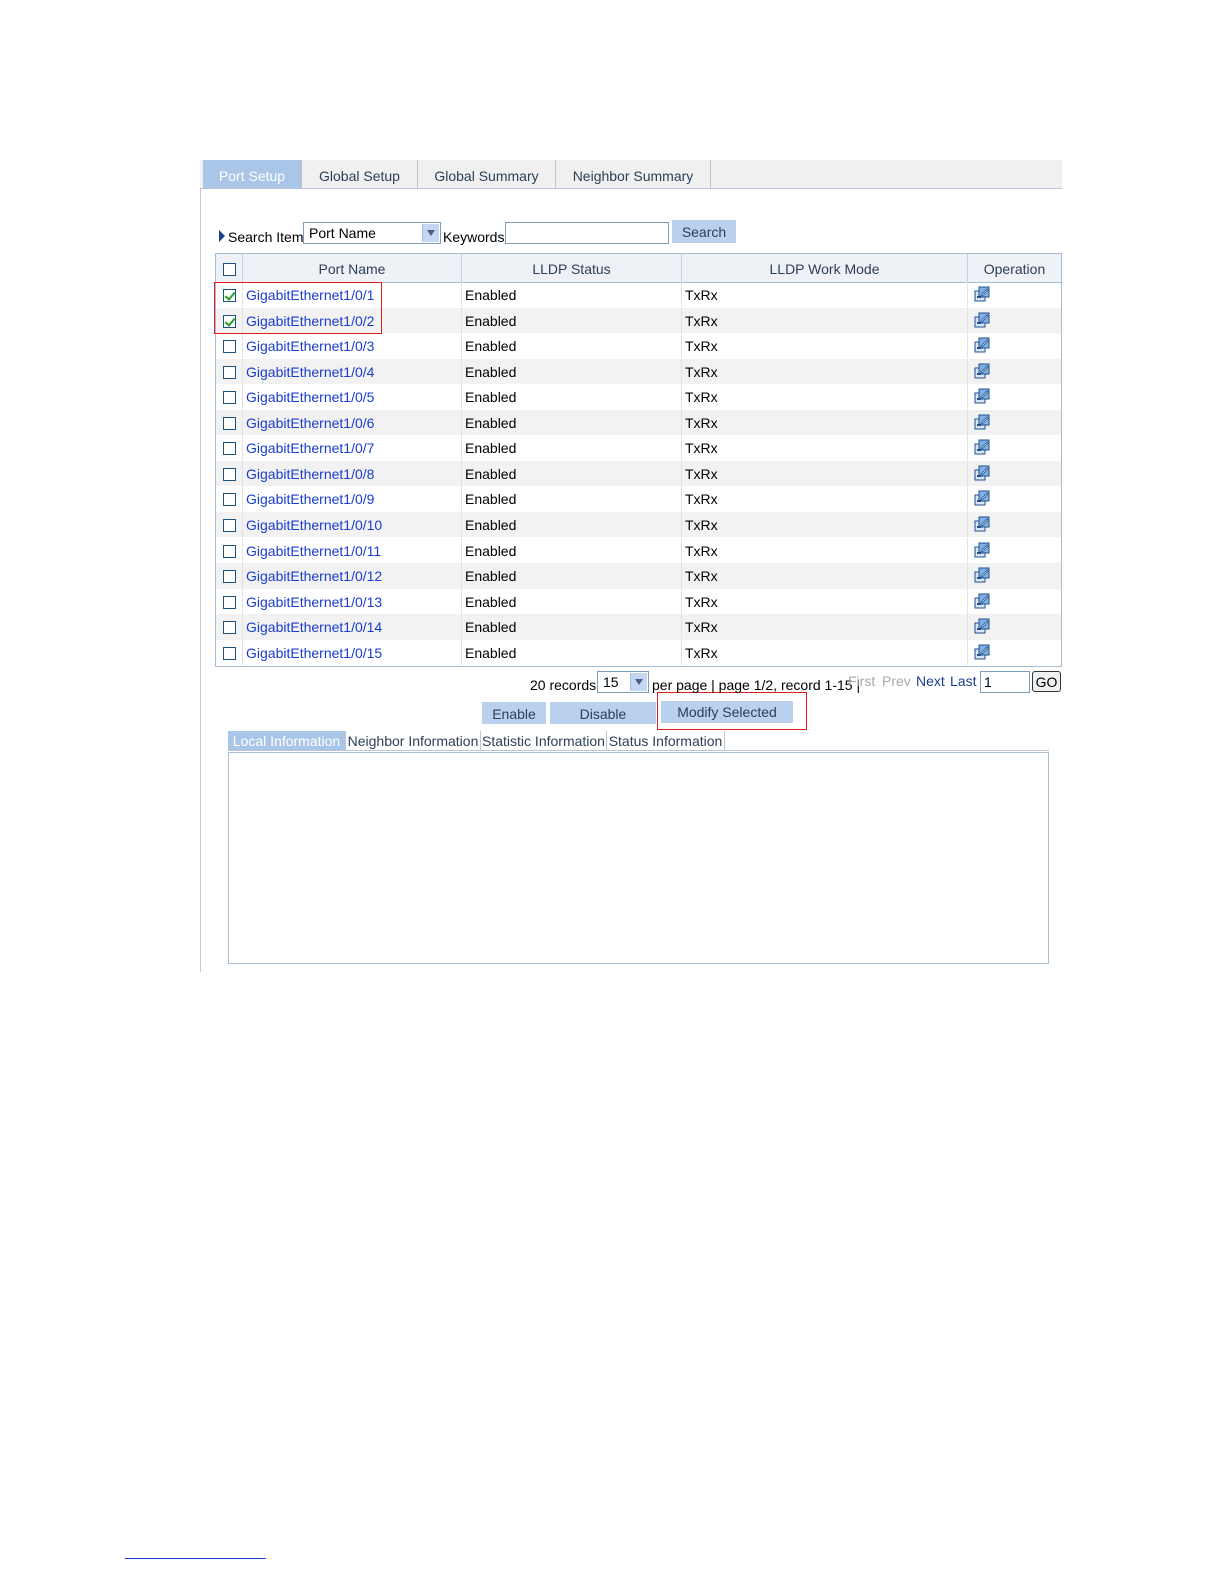 This screenshot has width=1224, height=1584. Describe the element at coordinates (487, 174) in the screenshot. I see `tab-global-summary: Global Summary` at that location.